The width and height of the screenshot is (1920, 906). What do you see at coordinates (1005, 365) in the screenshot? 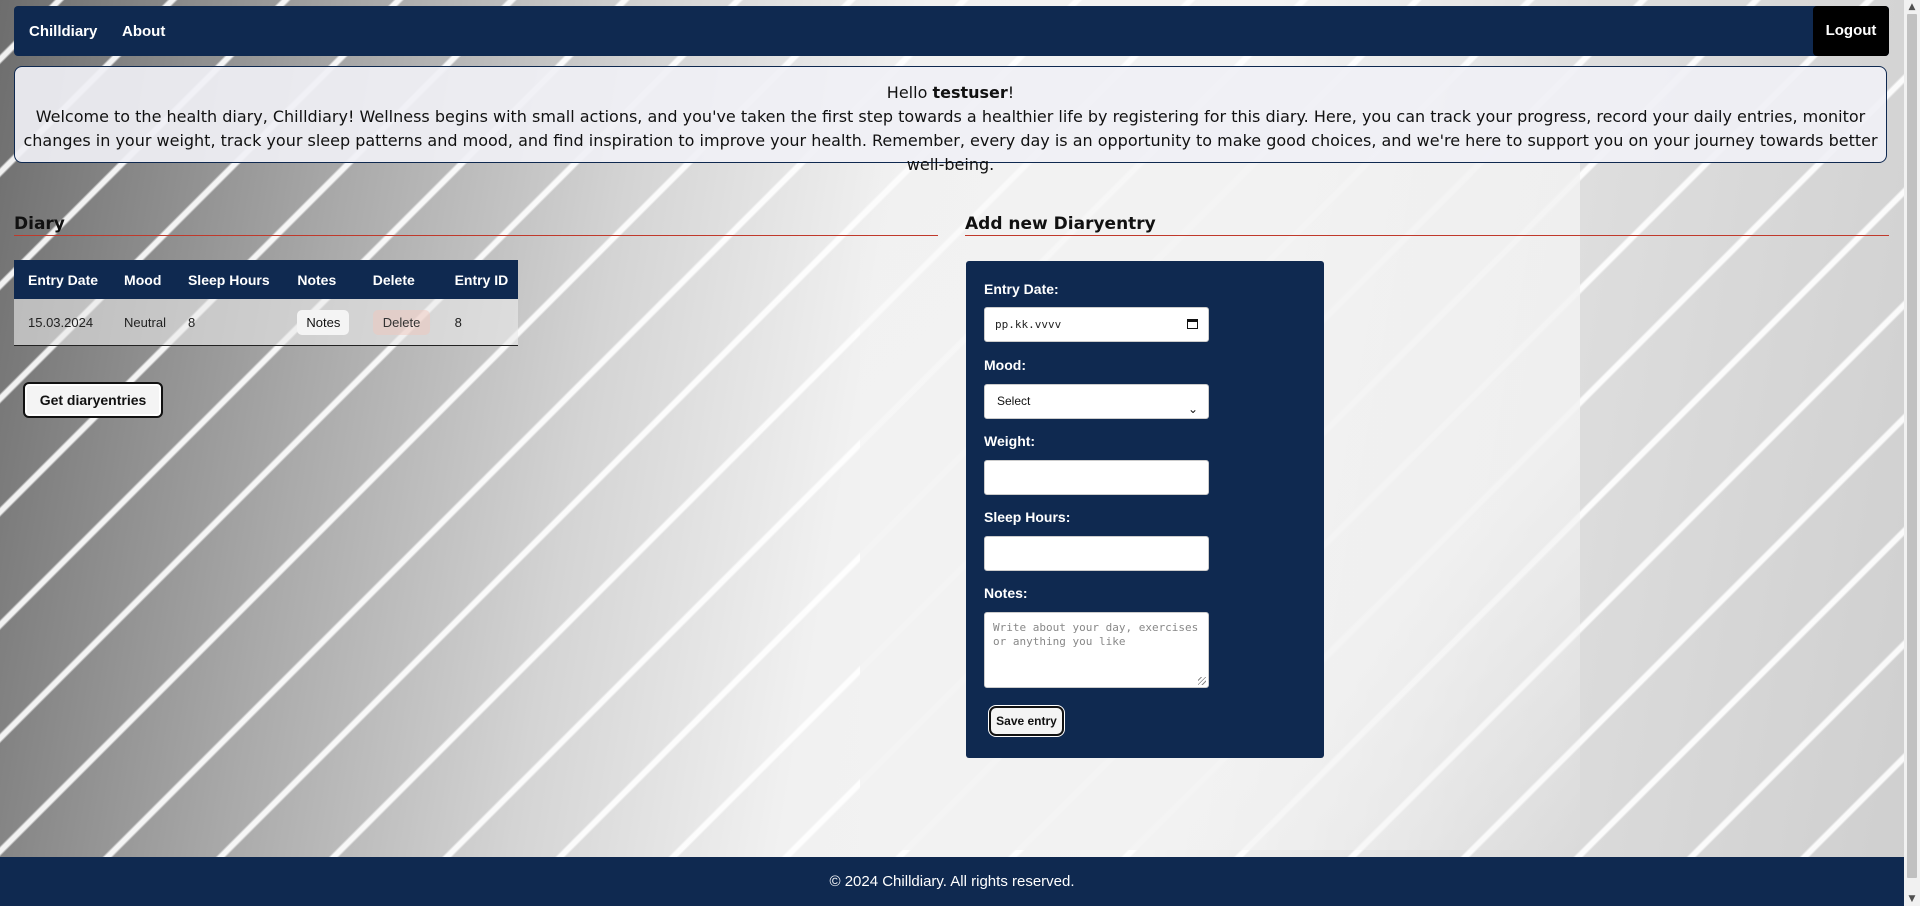
I see `mood-label: Mood:` at bounding box center [1005, 365].